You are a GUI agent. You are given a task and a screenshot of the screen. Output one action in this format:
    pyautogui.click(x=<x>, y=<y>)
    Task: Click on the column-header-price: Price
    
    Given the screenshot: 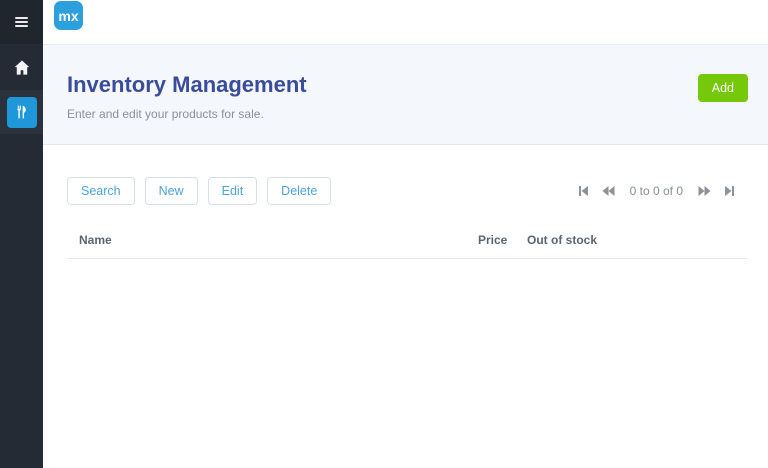 What is the action you would take?
    pyautogui.click(x=490, y=240)
    